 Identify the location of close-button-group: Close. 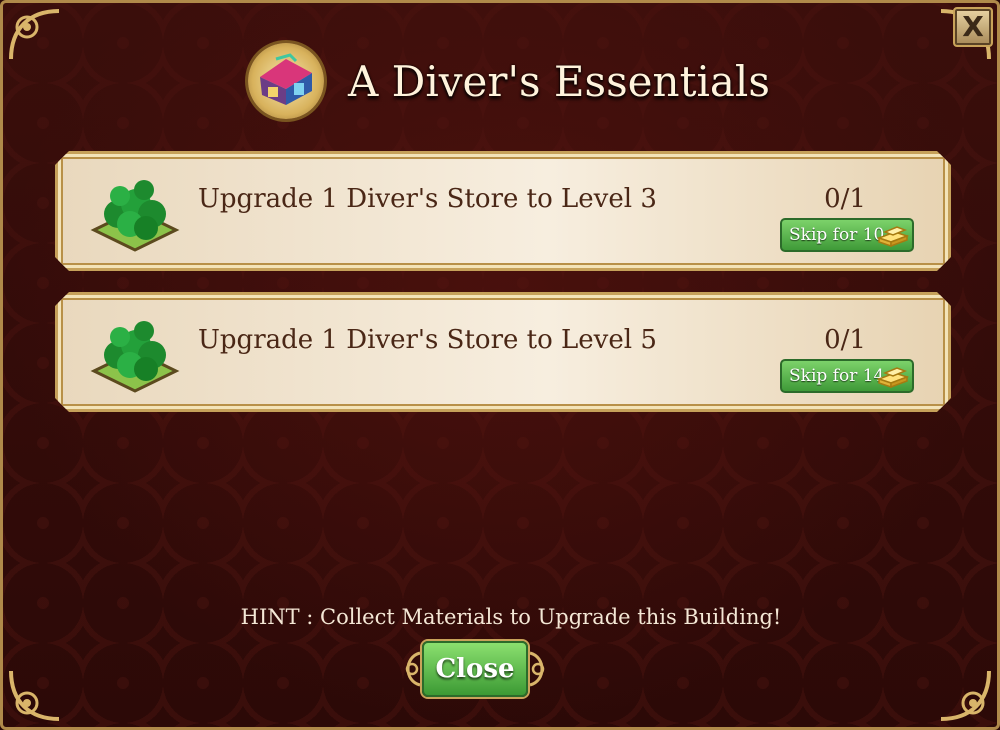
(475, 669).